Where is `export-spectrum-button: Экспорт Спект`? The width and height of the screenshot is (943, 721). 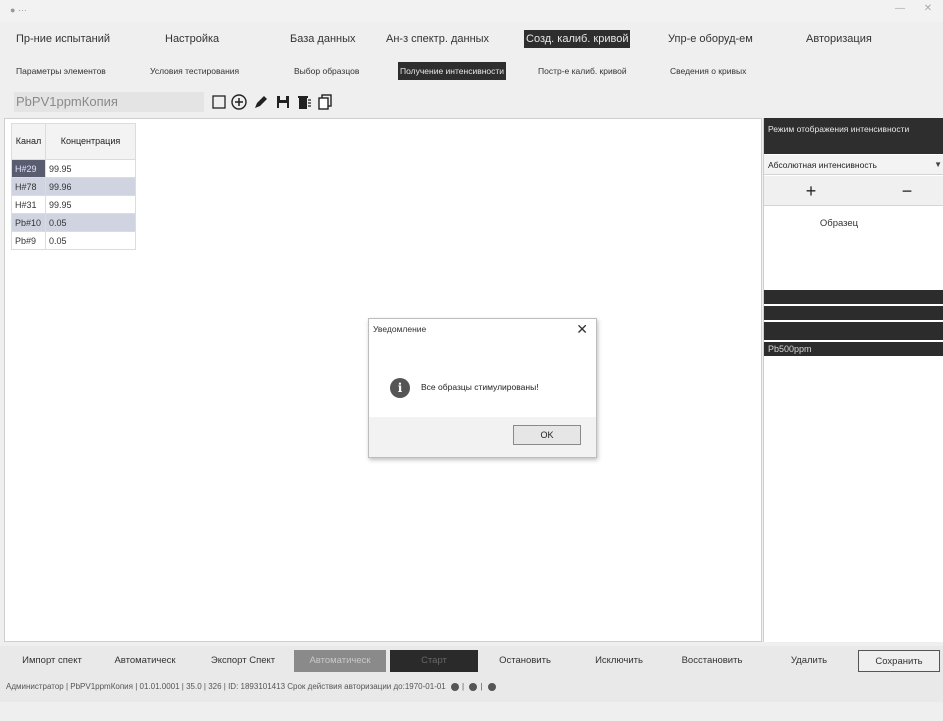
export-spectrum-button: Экспорт Спект is located at coordinates (243, 661).